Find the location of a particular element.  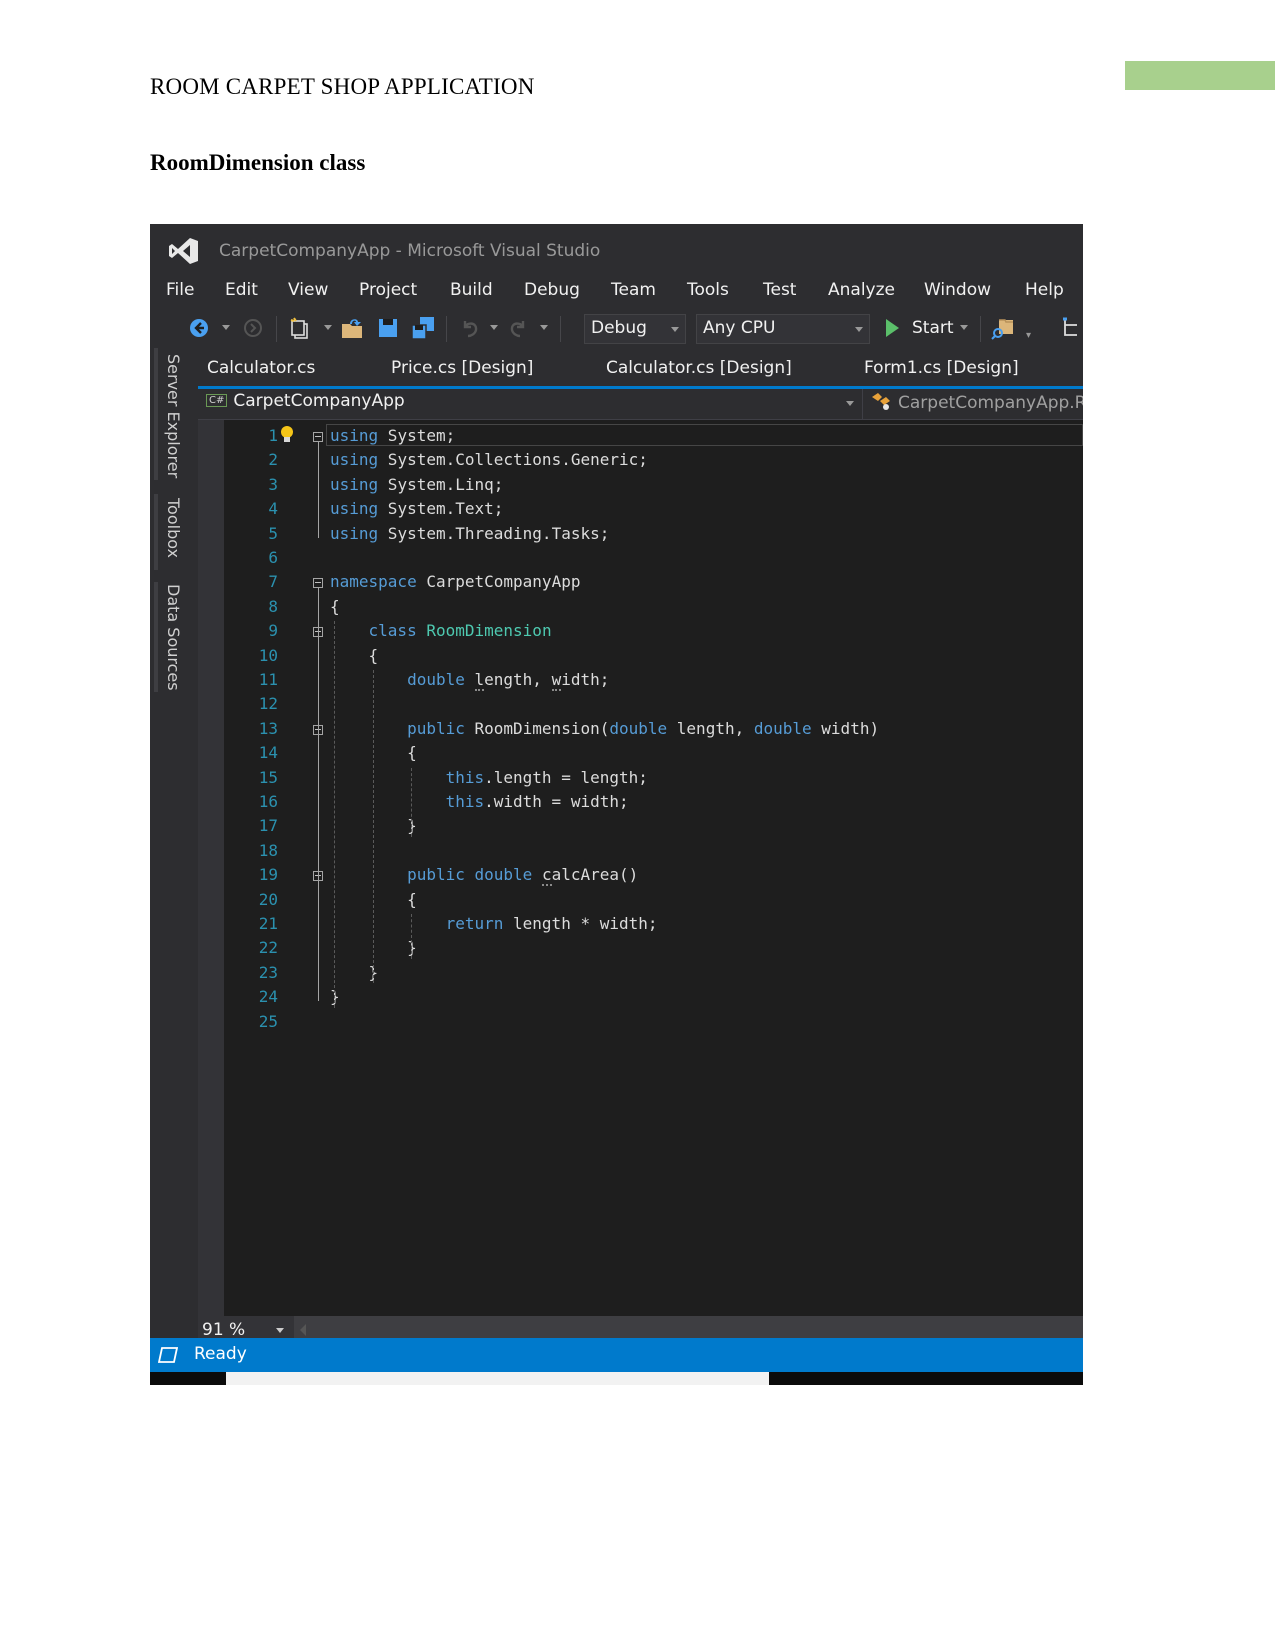

menu-project: Project is located at coordinates (388, 290).